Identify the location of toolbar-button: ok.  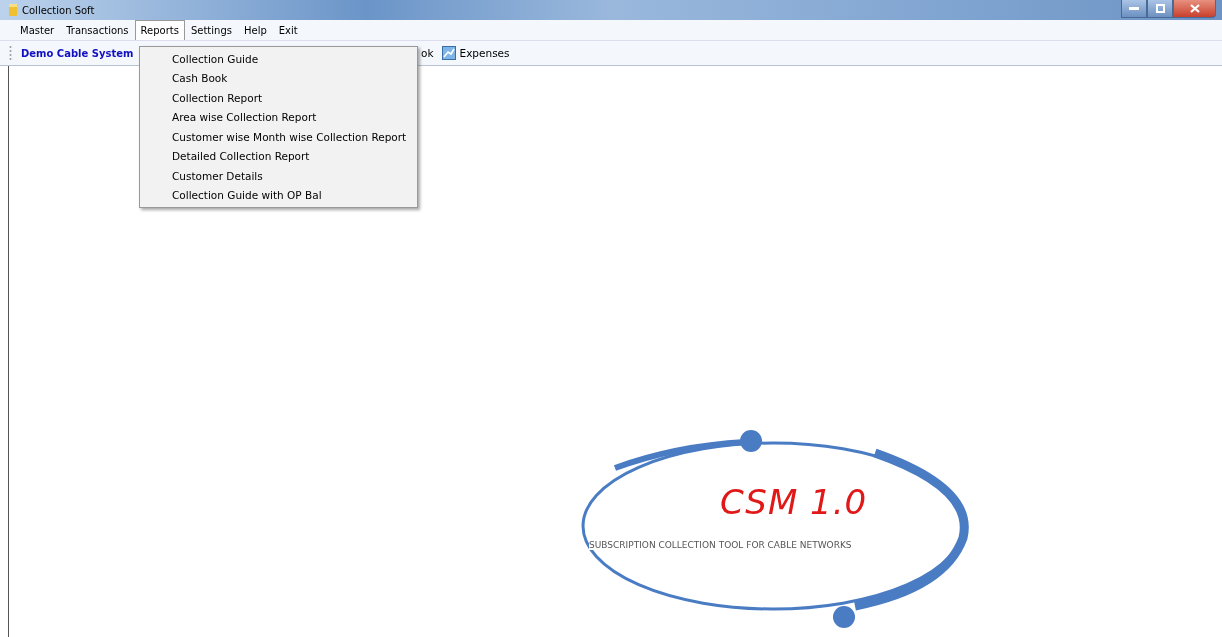
(427, 53).